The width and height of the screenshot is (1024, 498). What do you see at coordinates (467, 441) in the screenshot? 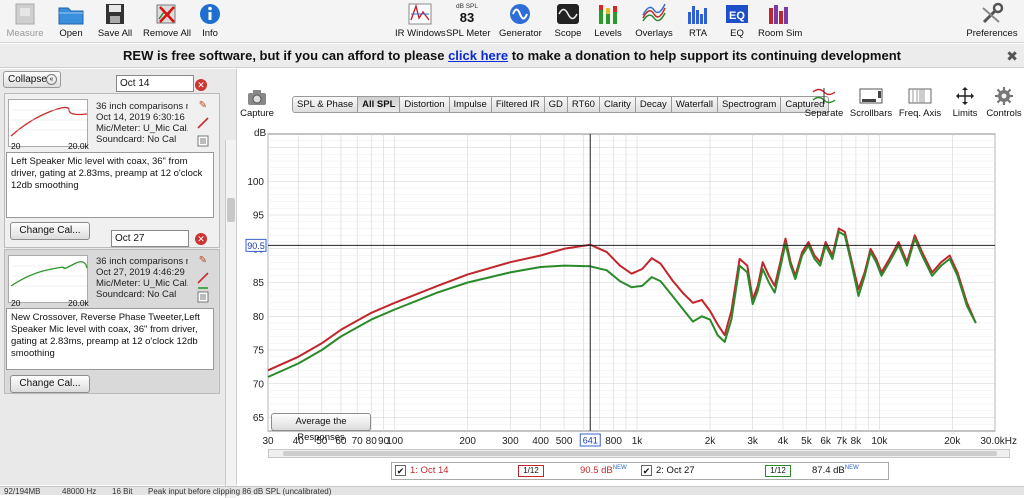
I see `x-tick-label: 200` at bounding box center [467, 441].